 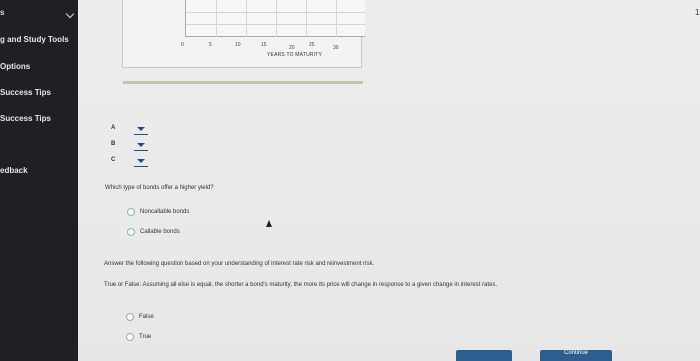 What do you see at coordinates (2, 12) in the screenshot?
I see `sidebar-header-label: s` at bounding box center [2, 12].